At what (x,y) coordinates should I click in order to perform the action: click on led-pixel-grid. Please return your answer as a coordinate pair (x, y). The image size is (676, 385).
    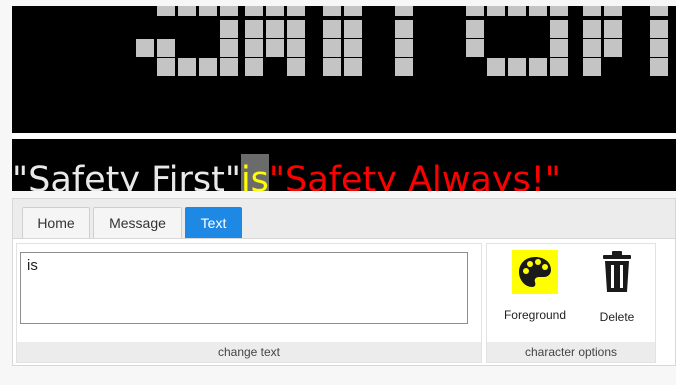
    Looking at the image, I should click on (402, 41).